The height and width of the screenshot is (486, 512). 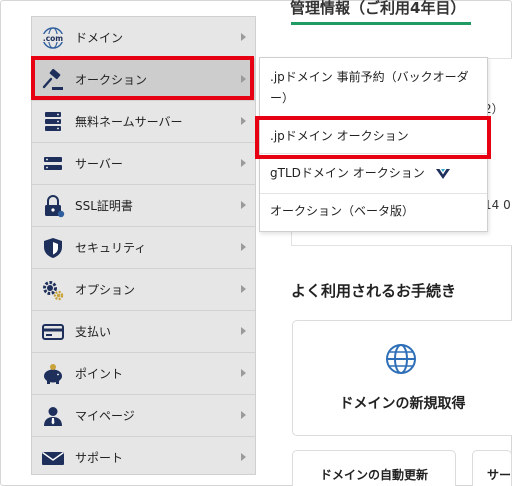 I want to click on sidebar-item-label: オークション, so click(x=111, y=80).